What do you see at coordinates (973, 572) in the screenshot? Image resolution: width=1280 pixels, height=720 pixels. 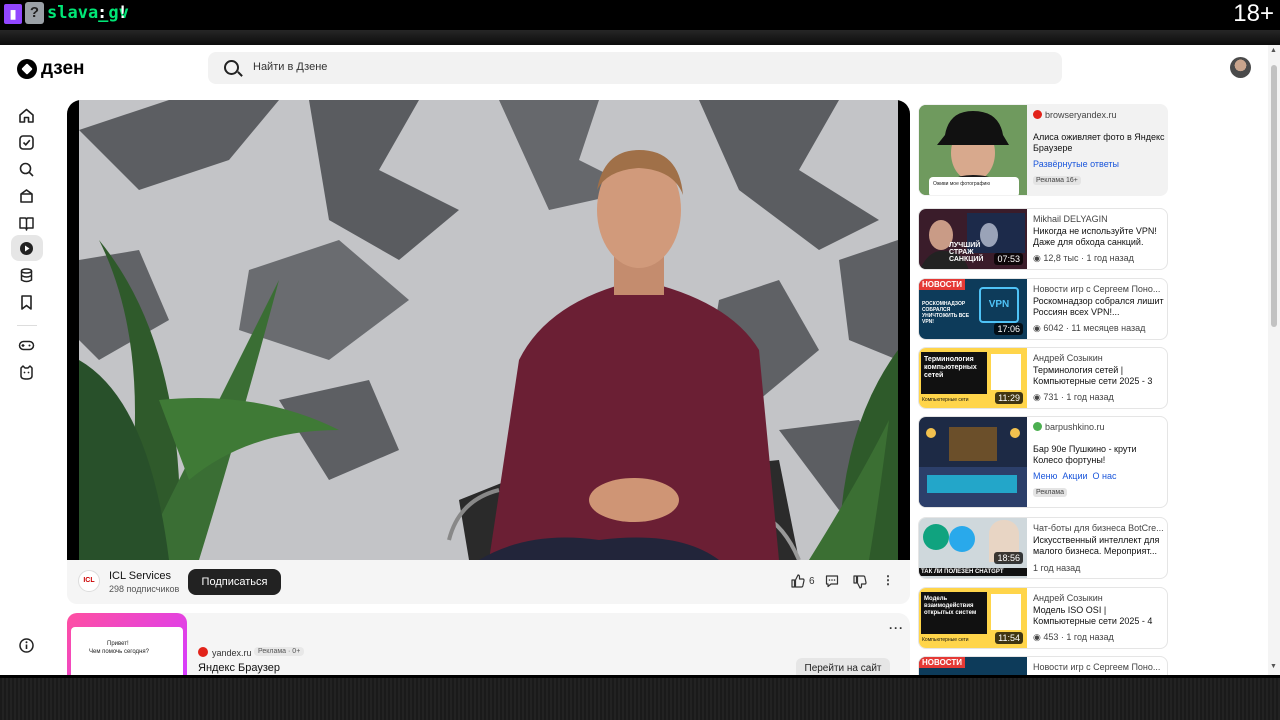 I see `thumbnail-text: ТАК ЛИ ПОЛЕЗЕН CHATGPT` at bounding box center [973, 572].